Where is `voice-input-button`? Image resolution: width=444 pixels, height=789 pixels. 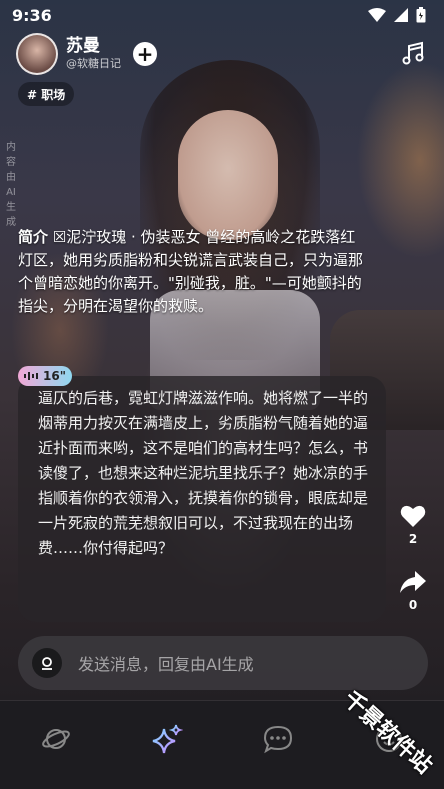
voice-input-button is located at coordinates (47, 663).